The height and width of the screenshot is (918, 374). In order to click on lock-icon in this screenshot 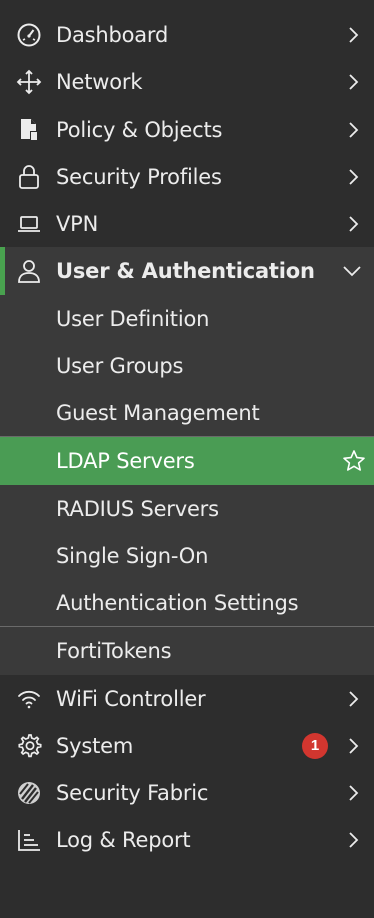, I will do `click(29, 177)`.